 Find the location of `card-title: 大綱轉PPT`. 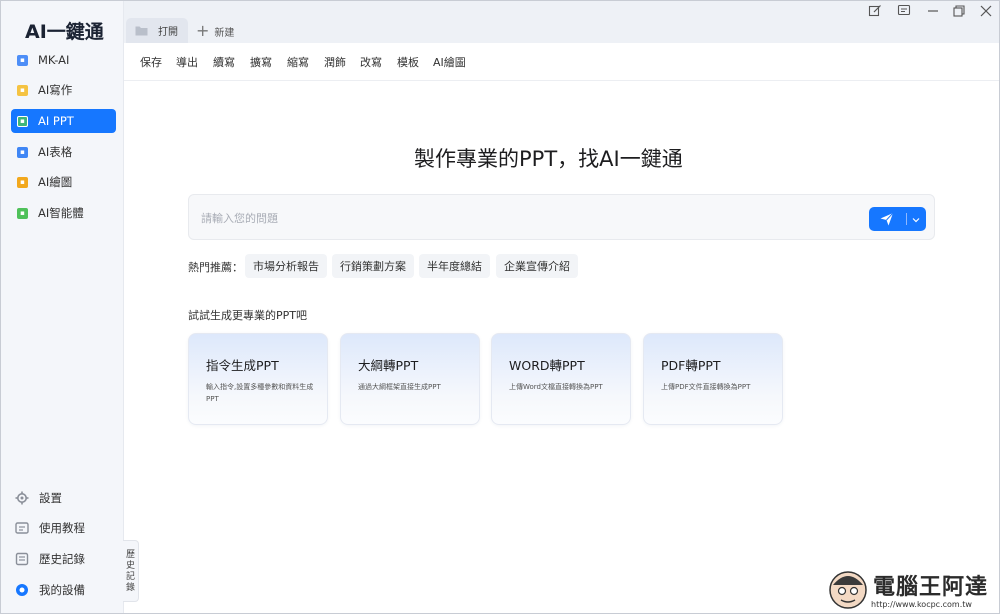

card-title: 大綱轉PPT is located at coordinates (388, 365).